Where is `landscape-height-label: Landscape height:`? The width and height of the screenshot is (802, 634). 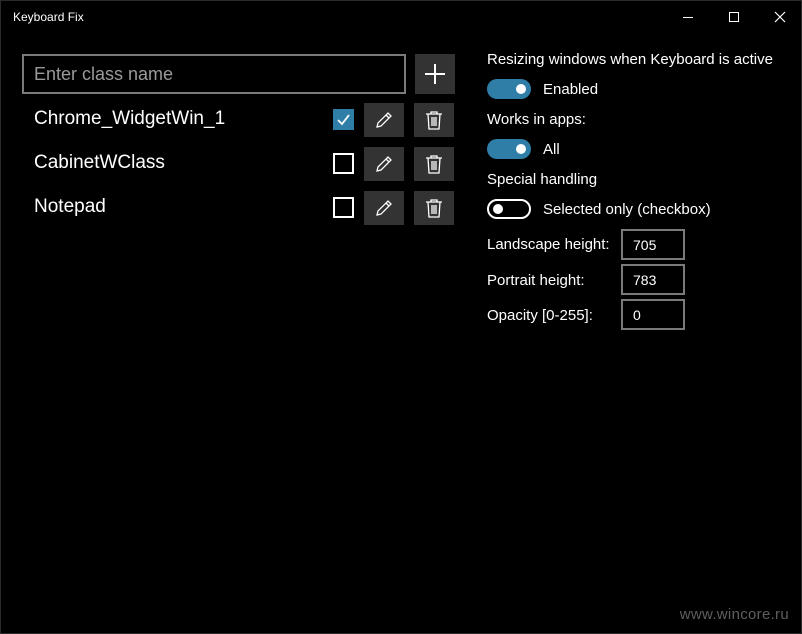 landscape-height-label: Landscape height: is located at coordinates (548, 244).